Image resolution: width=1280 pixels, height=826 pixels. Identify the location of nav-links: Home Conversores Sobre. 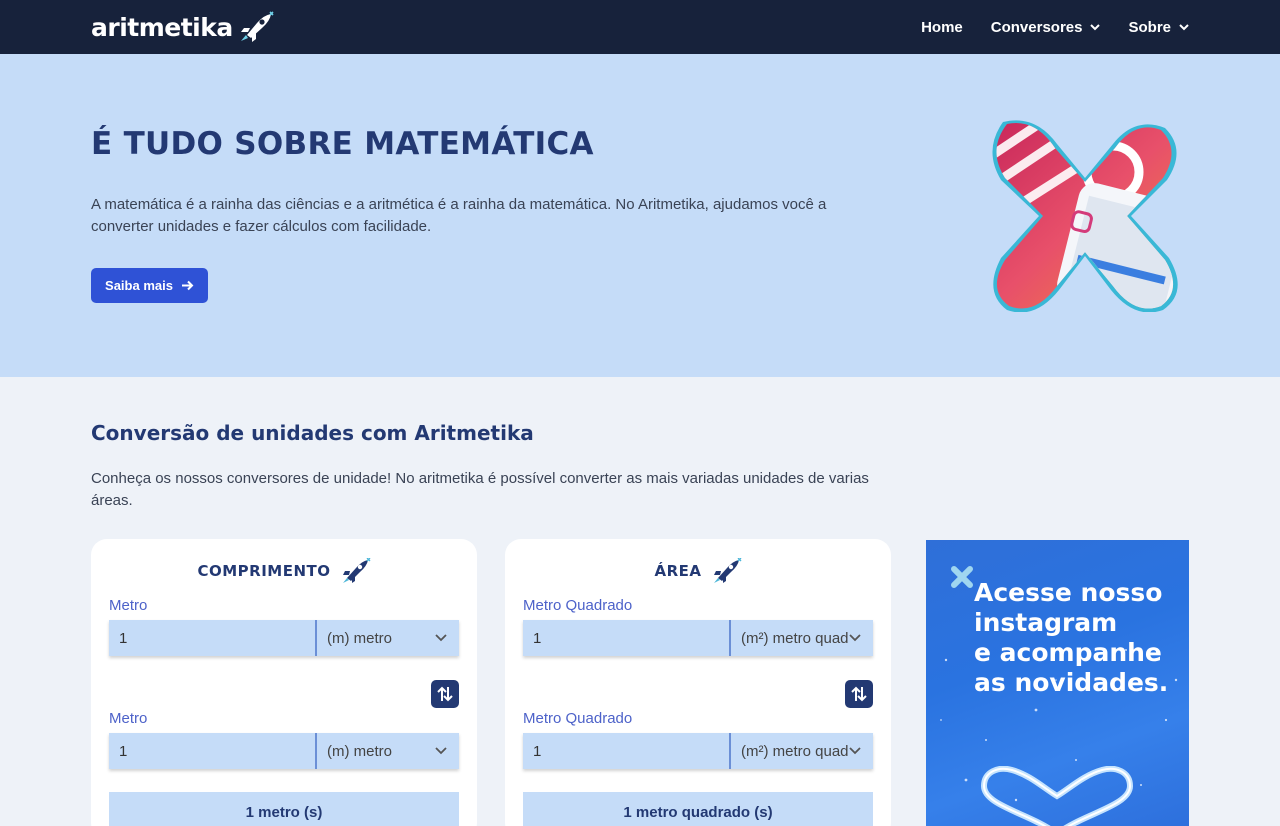
(1055, 27).